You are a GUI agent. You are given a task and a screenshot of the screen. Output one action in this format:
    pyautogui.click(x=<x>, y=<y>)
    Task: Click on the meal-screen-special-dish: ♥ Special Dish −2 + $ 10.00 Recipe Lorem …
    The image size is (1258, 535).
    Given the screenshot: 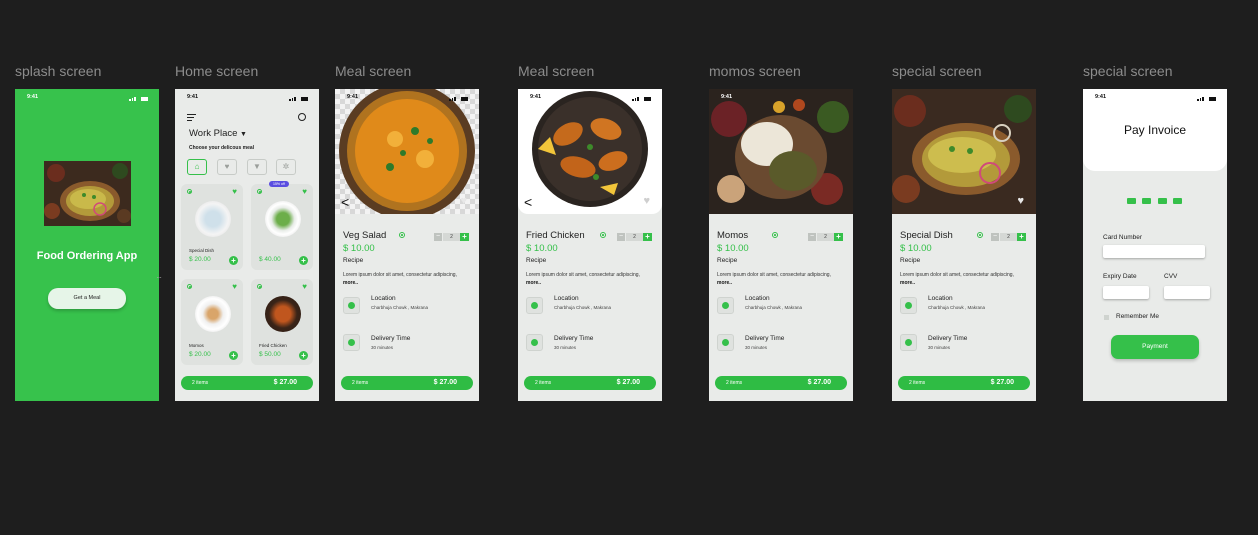 What is the action you would take?
    pyautogui.click(x=964, y=245)
    